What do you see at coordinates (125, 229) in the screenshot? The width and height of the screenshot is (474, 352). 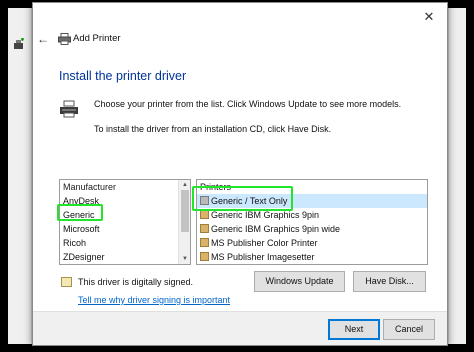 I see `list-item-manufacturer: Microsoft` at bounding box center [125, 229].